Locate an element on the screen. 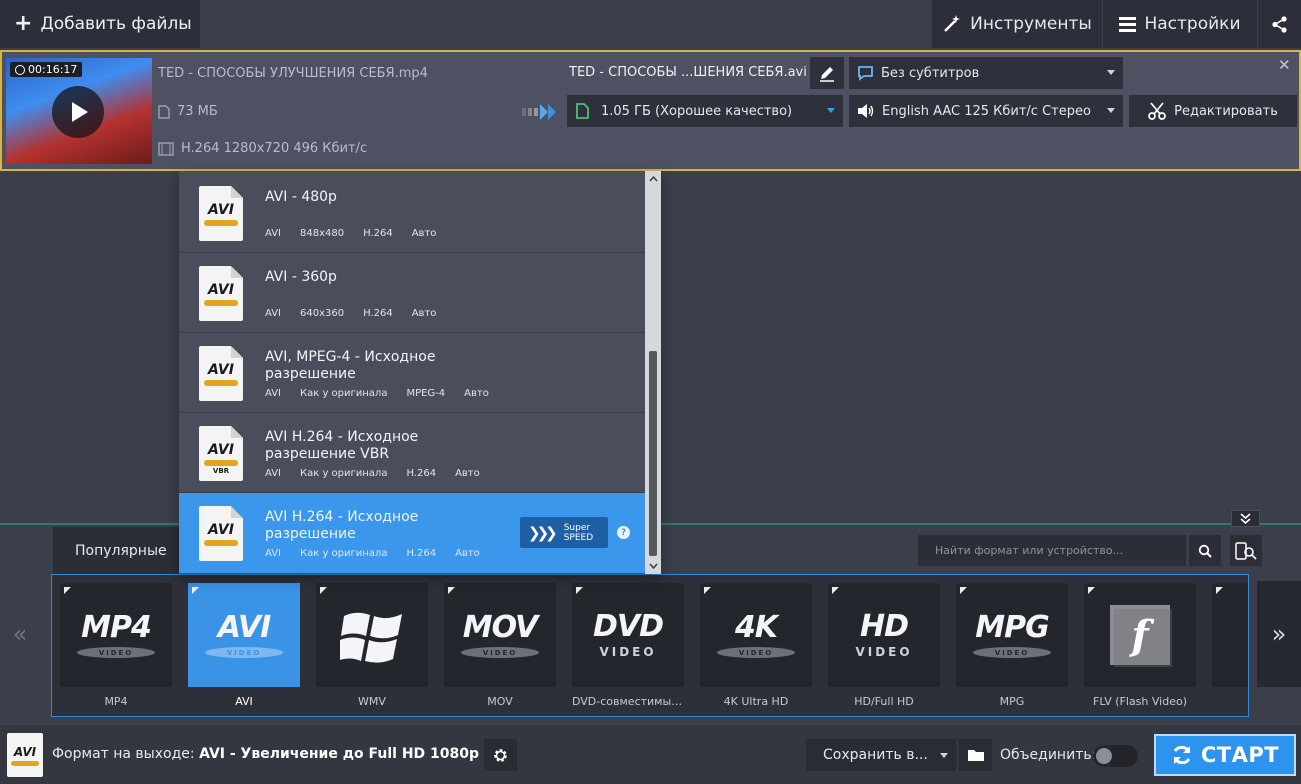  preset-title: AVI, MPEG-4 - Исходное разрешение is located at coordinates (350, 365).